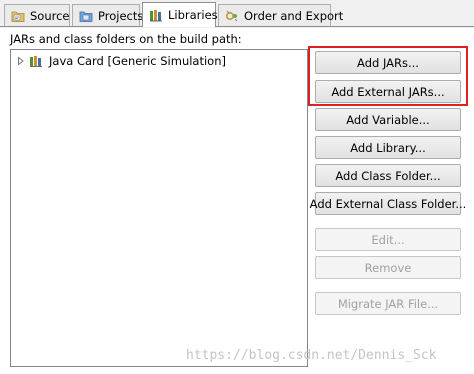 Image resolution: width=474 pixels, height=374 pixels. I want to click on tab-source-label: Source, so click(50, 15).